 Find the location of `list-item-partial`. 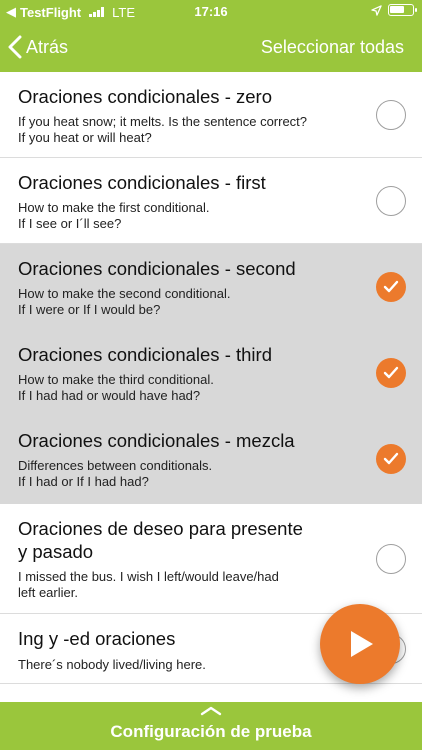

list-item-partial is located at coordinates (211, 693).